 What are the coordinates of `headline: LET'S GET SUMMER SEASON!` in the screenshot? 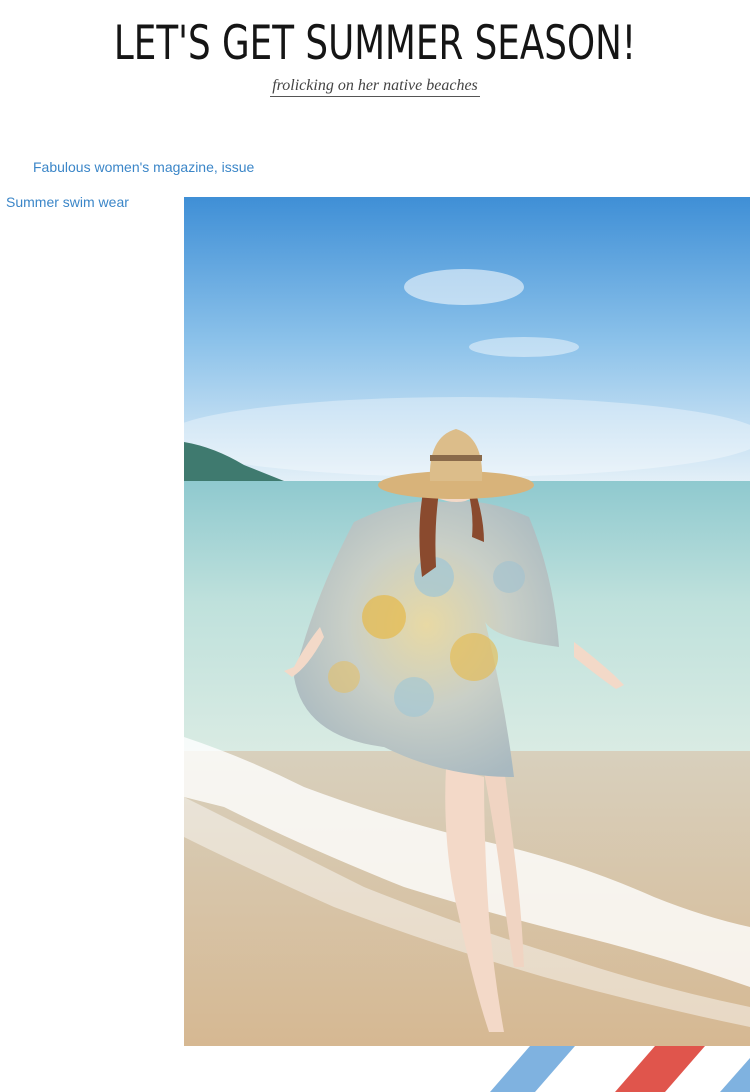 It's located at (375, 43).